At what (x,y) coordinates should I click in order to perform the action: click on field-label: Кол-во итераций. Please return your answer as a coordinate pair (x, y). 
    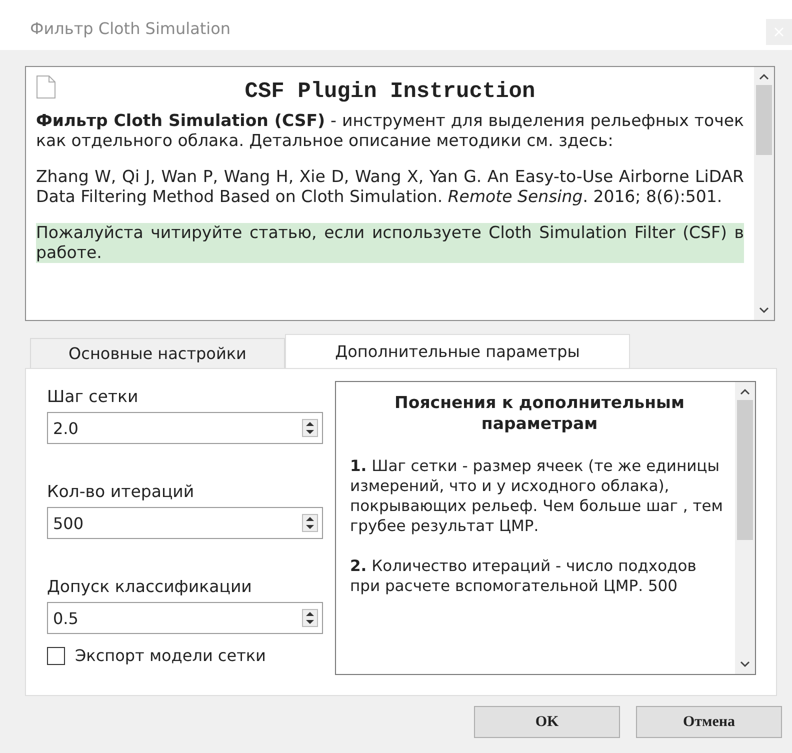
    Looking at the image, I should click on (121, 491).